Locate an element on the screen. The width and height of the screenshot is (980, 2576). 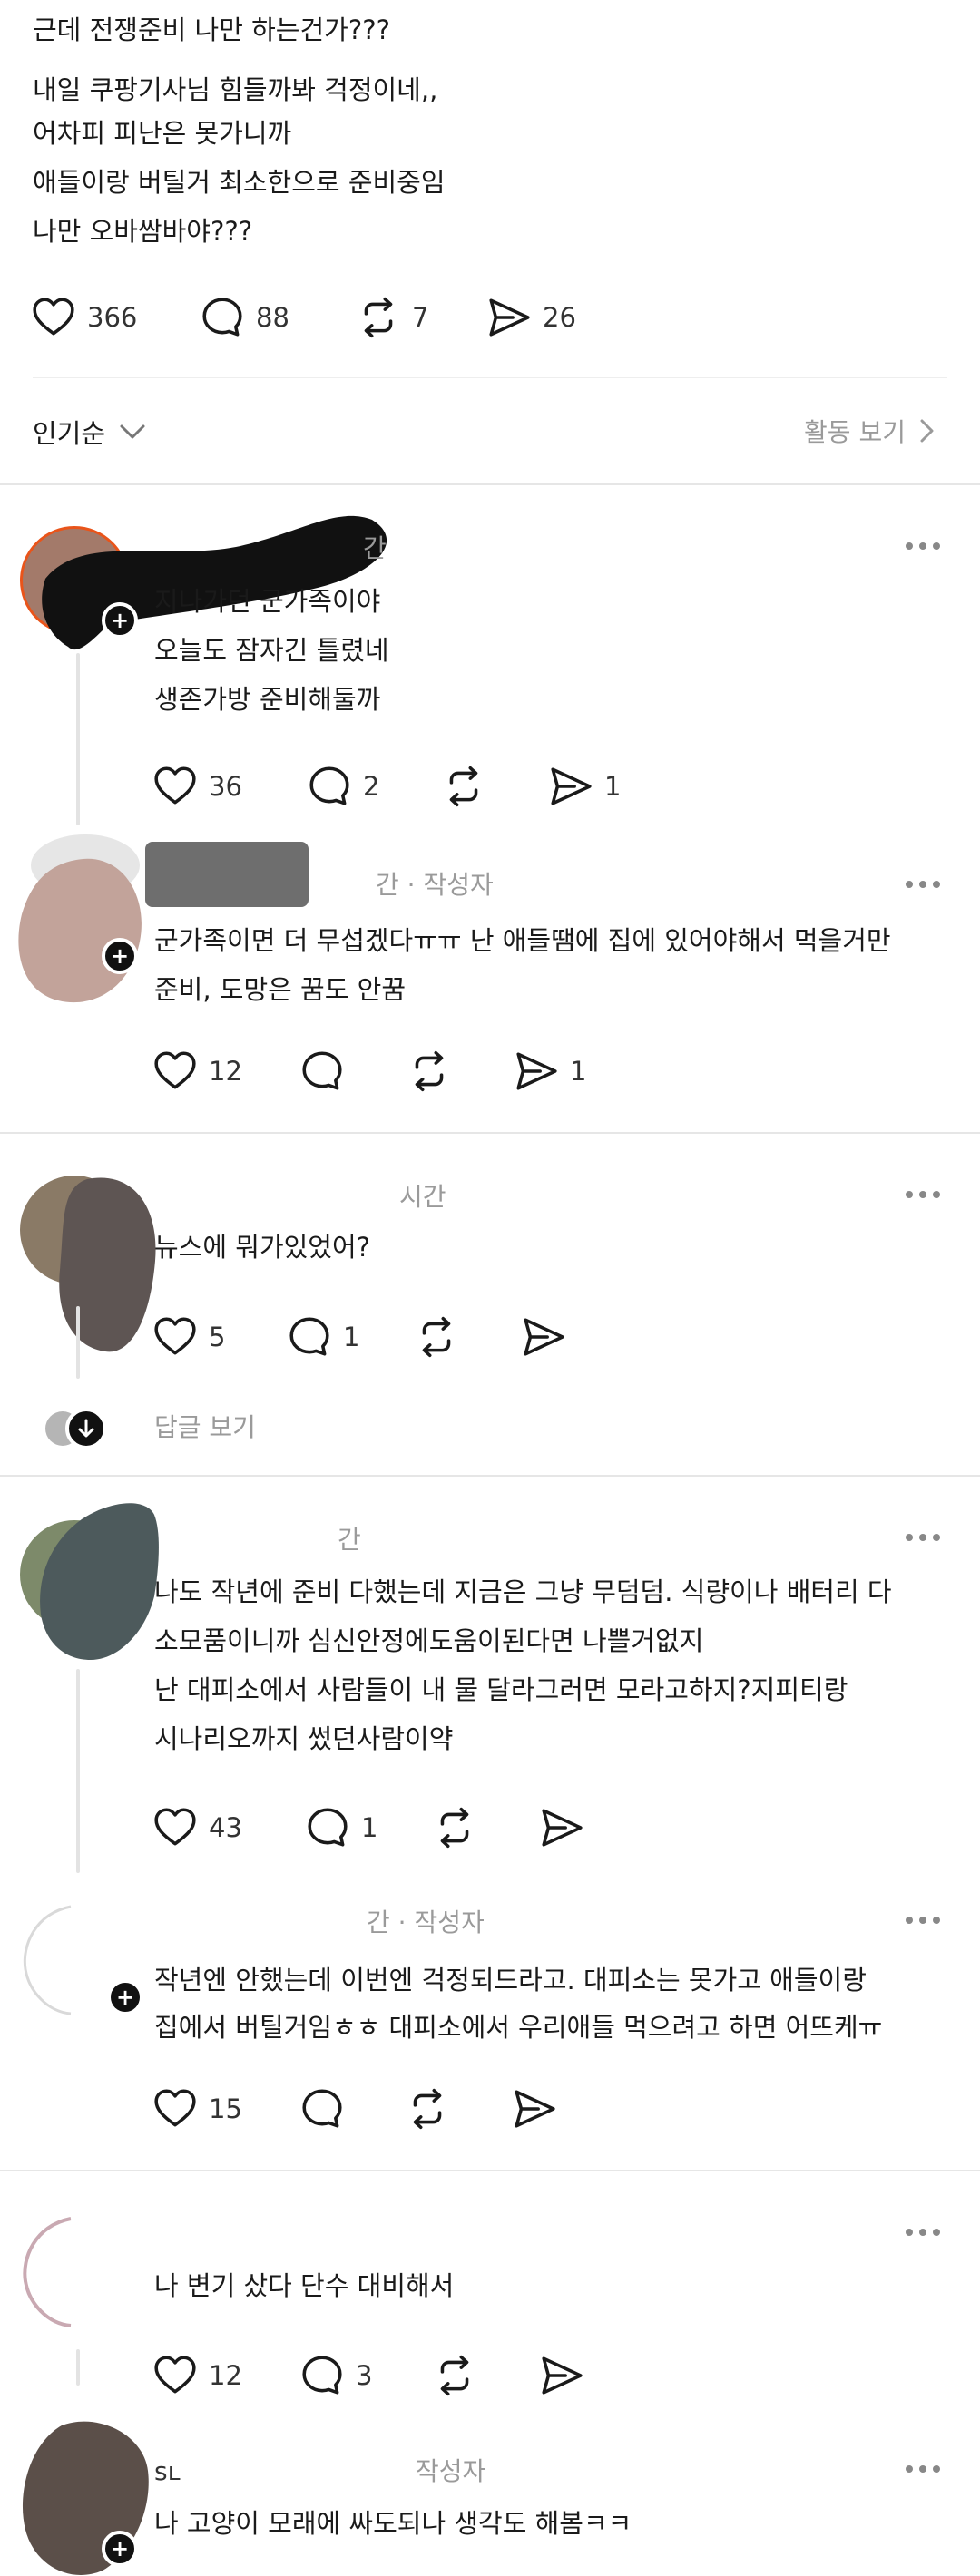
repost-button: 7 is located at coordinates (392, 317).